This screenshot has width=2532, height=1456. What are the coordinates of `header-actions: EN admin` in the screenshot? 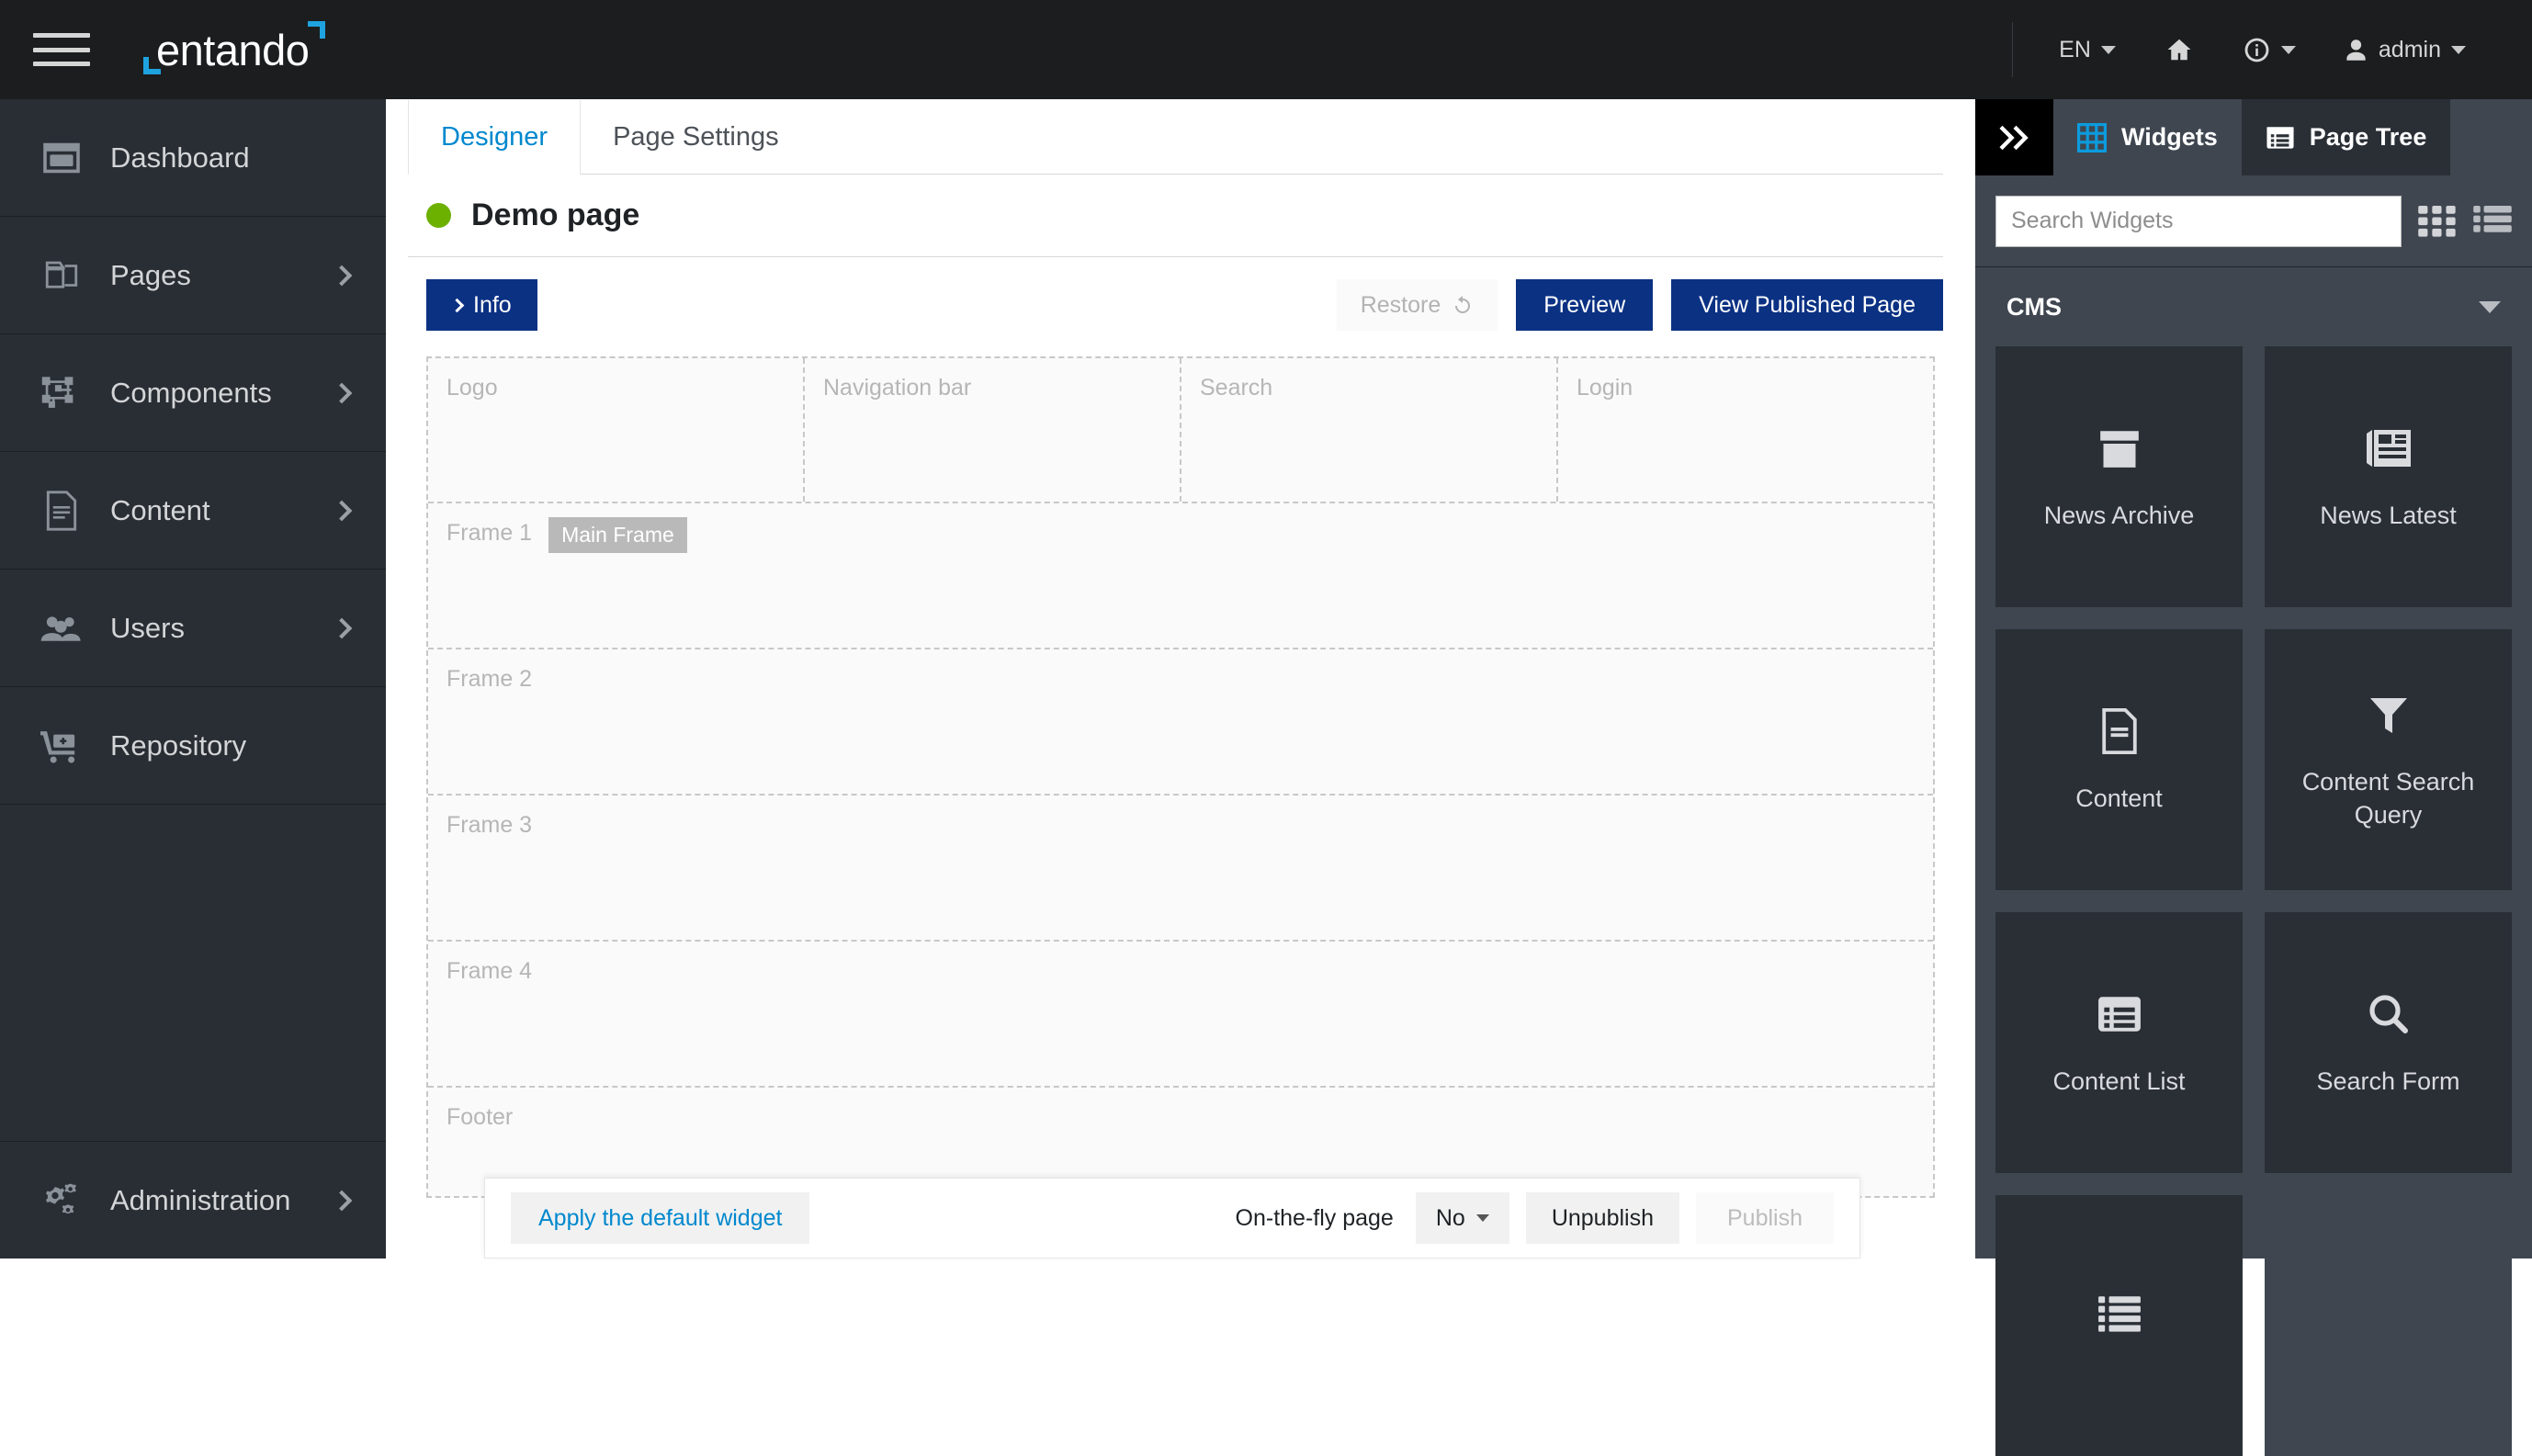 It's located at (2272, 49).